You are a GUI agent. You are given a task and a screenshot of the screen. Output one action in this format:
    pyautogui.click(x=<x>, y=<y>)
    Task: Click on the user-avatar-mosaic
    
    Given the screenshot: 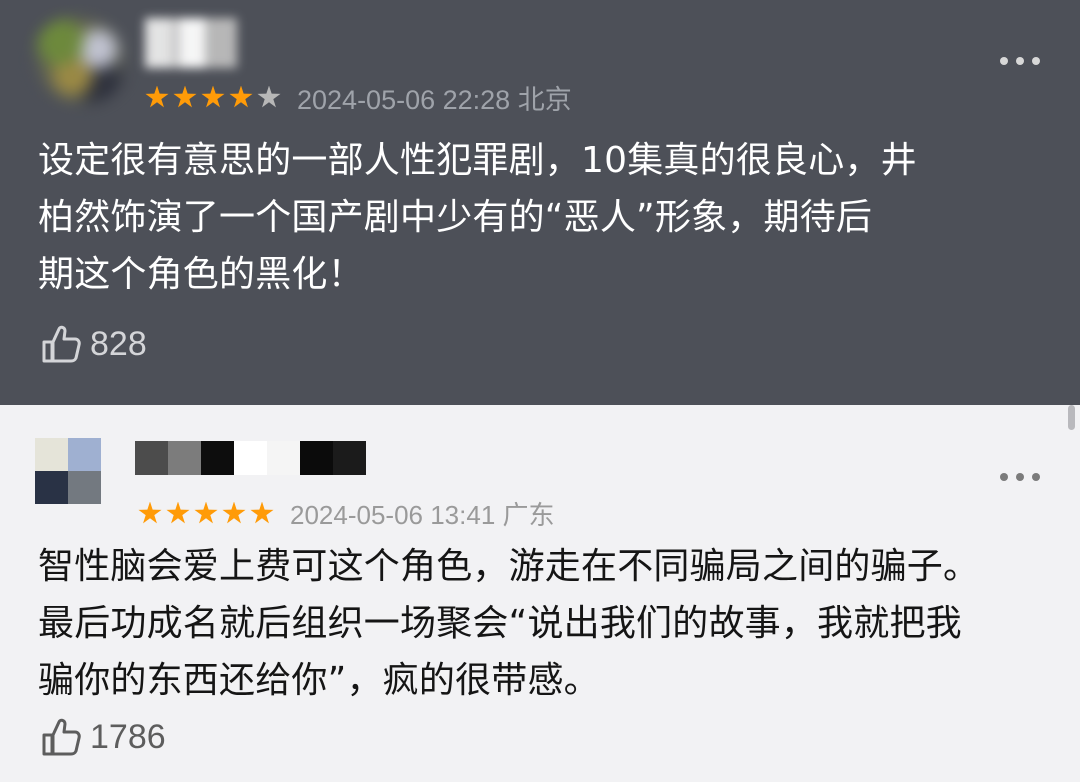 What is the action you would take?
    pyautogui.click(x=68, y=471)
    